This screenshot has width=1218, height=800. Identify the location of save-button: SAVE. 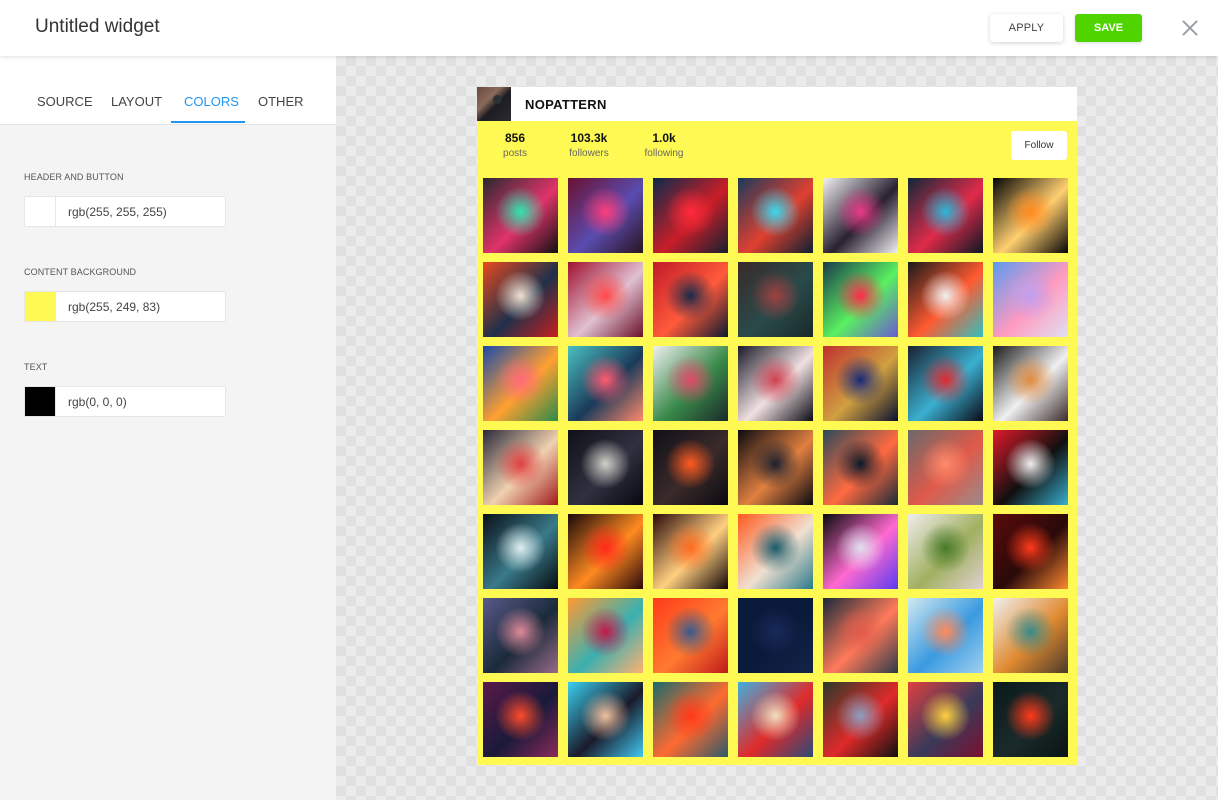
(1108, 28).